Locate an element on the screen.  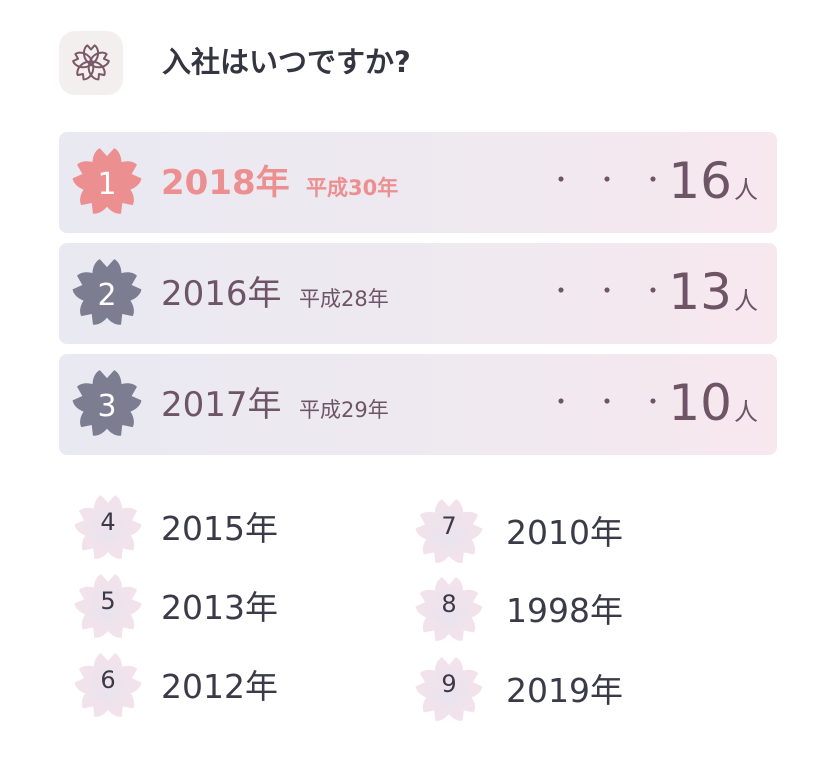
sakura-icon: 7 is located at coordinates (449, 532).